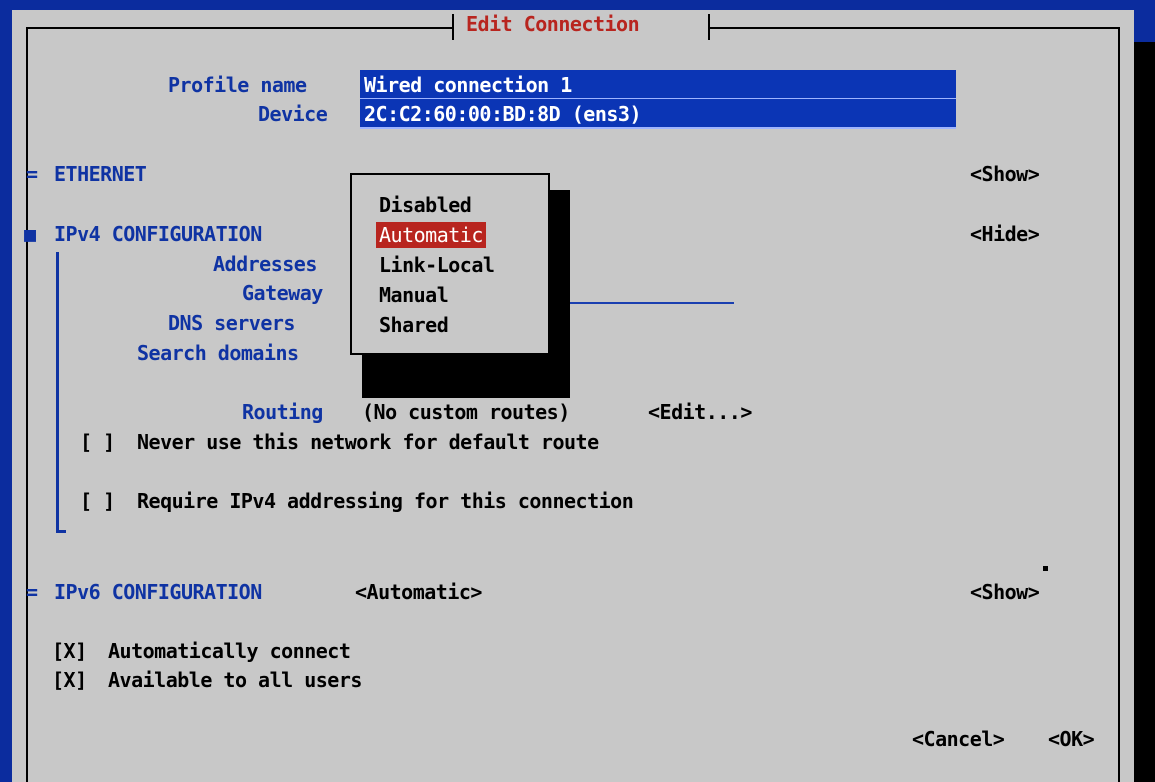  Describe the element at coordinates (235, 680) in the screenshot. I see `all-users-label: Available to all users` at that location.